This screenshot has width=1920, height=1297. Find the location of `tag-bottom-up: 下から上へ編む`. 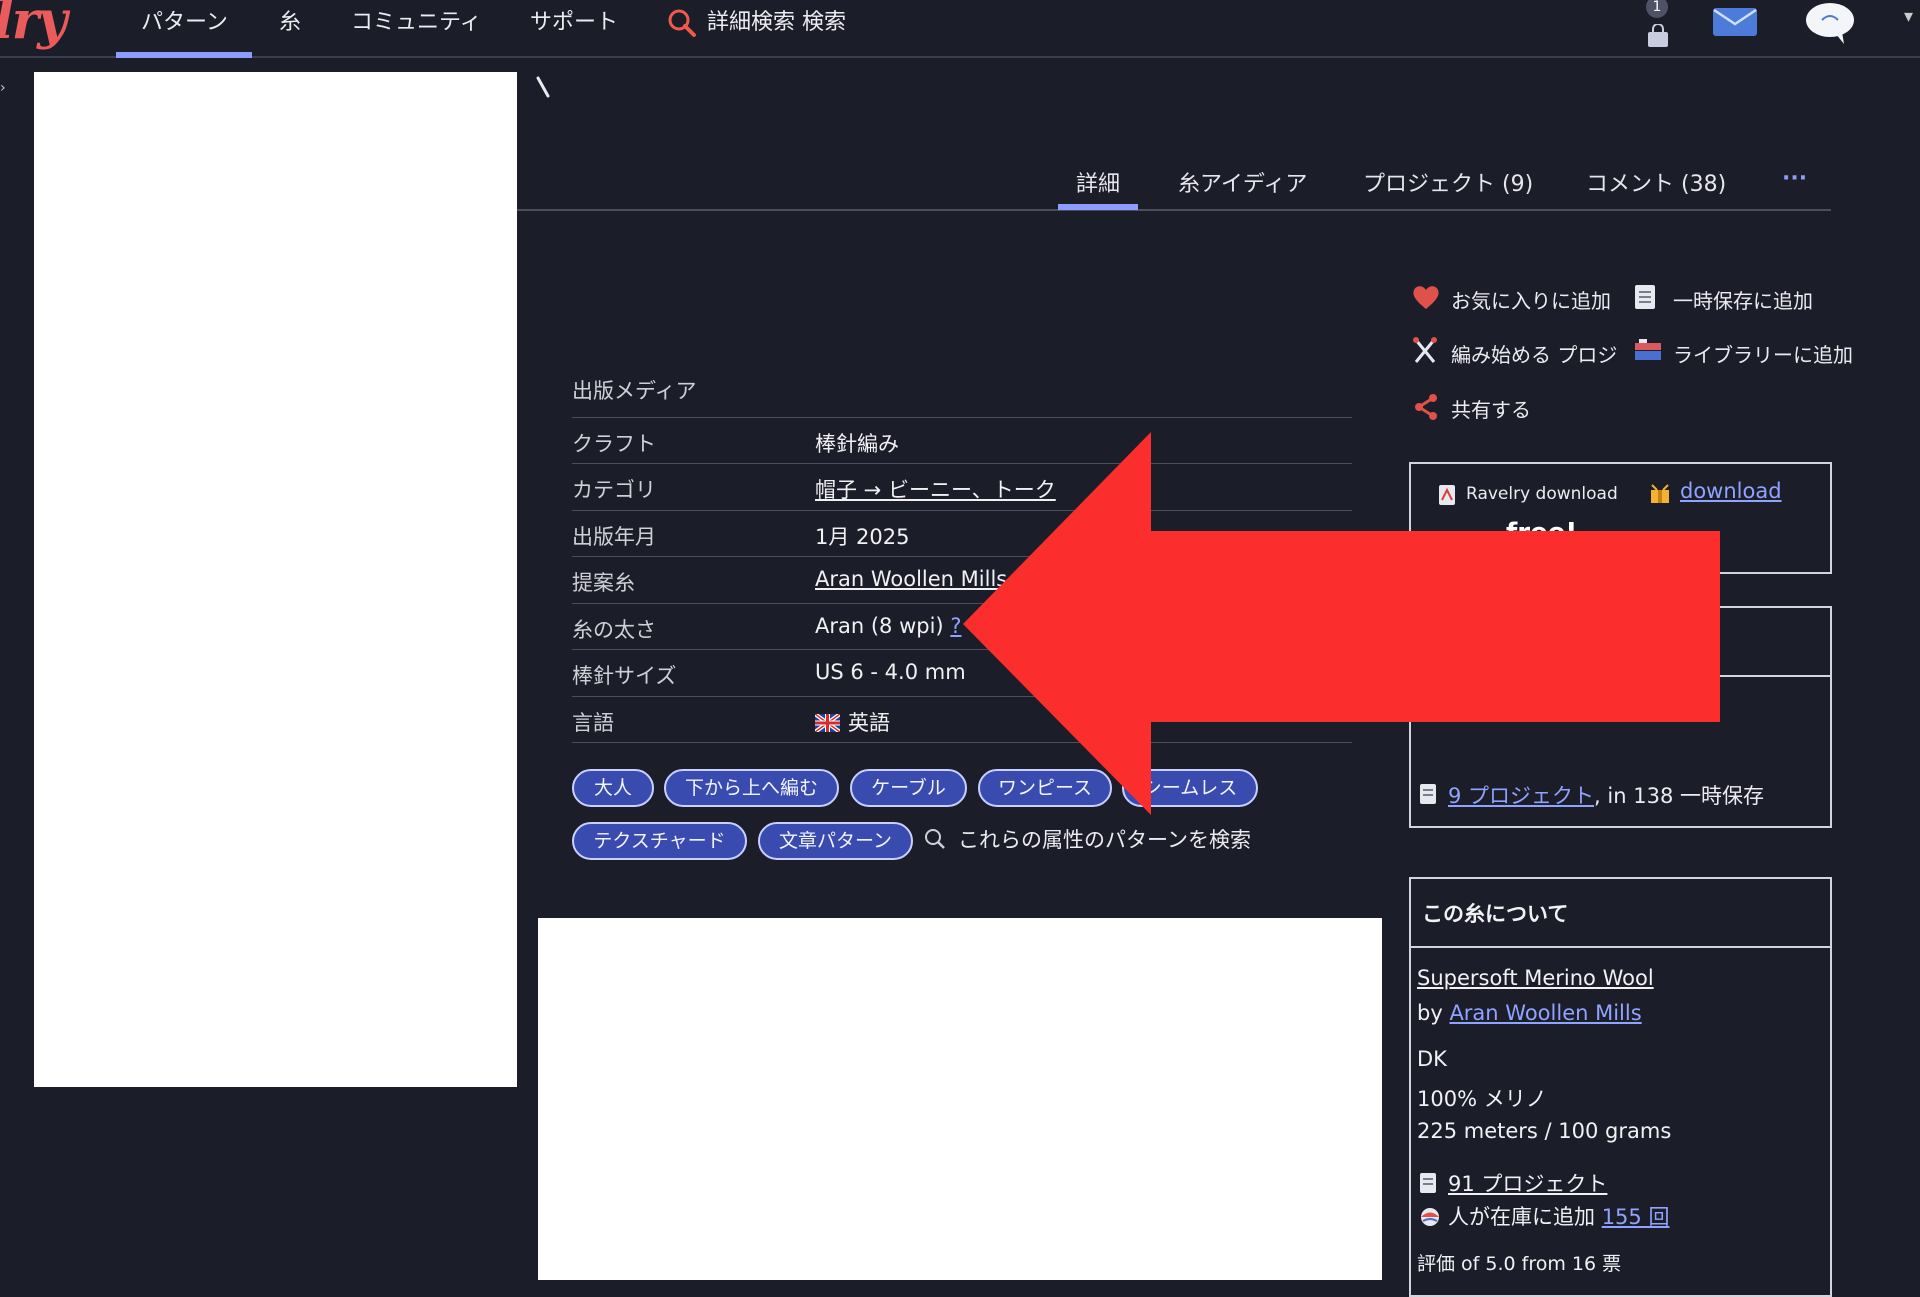

tag-bottom-up: 下から上へ編む is located at coordinates (751, 788).